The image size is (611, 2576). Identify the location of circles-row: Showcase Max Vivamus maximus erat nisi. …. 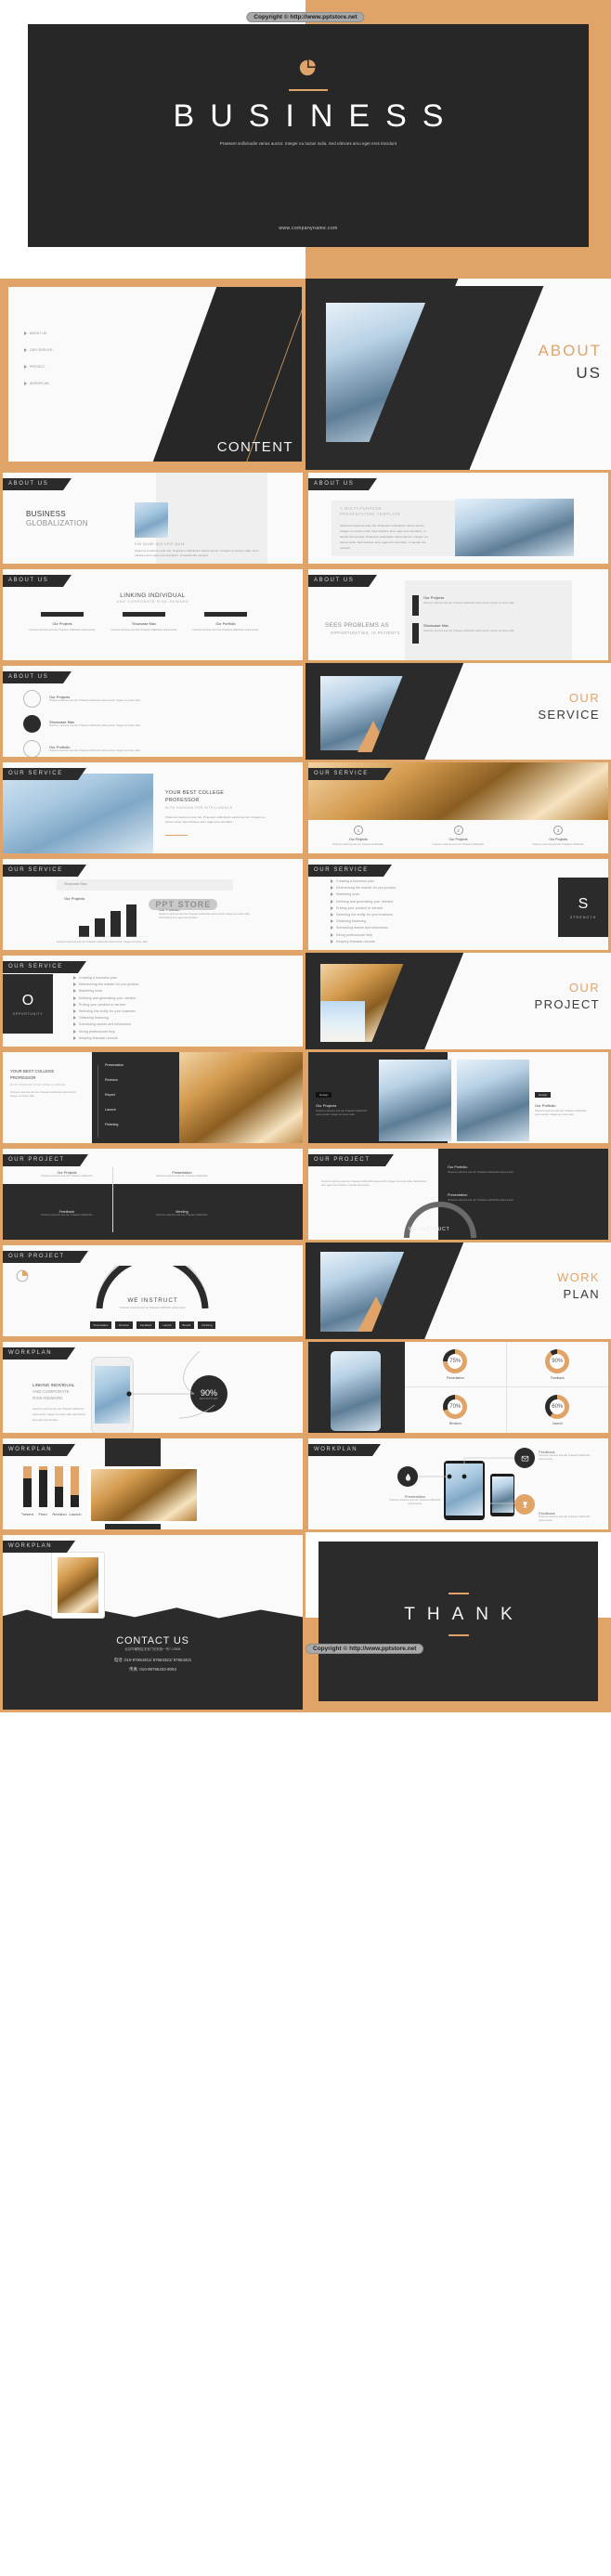
(105, 724).